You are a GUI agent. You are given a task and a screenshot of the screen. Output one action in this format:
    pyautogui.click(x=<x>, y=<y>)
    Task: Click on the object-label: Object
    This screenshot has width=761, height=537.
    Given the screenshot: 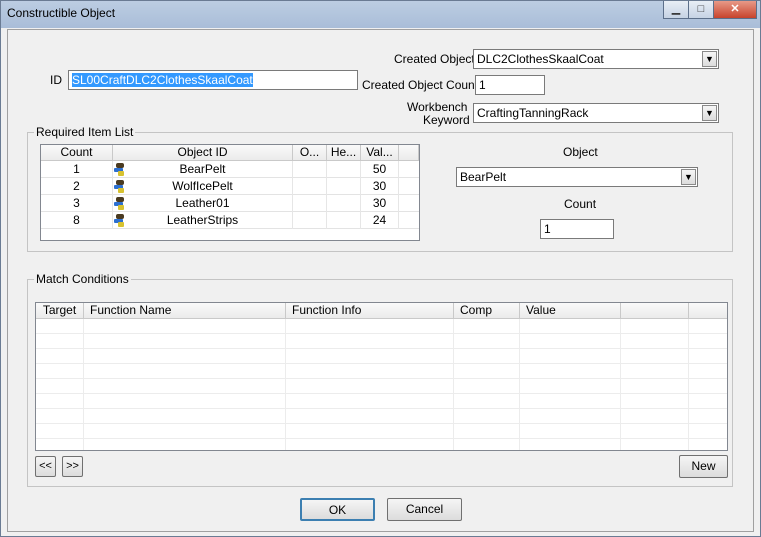 What is the action you would take?
    pyautogui.click(x=580, y=152)
    